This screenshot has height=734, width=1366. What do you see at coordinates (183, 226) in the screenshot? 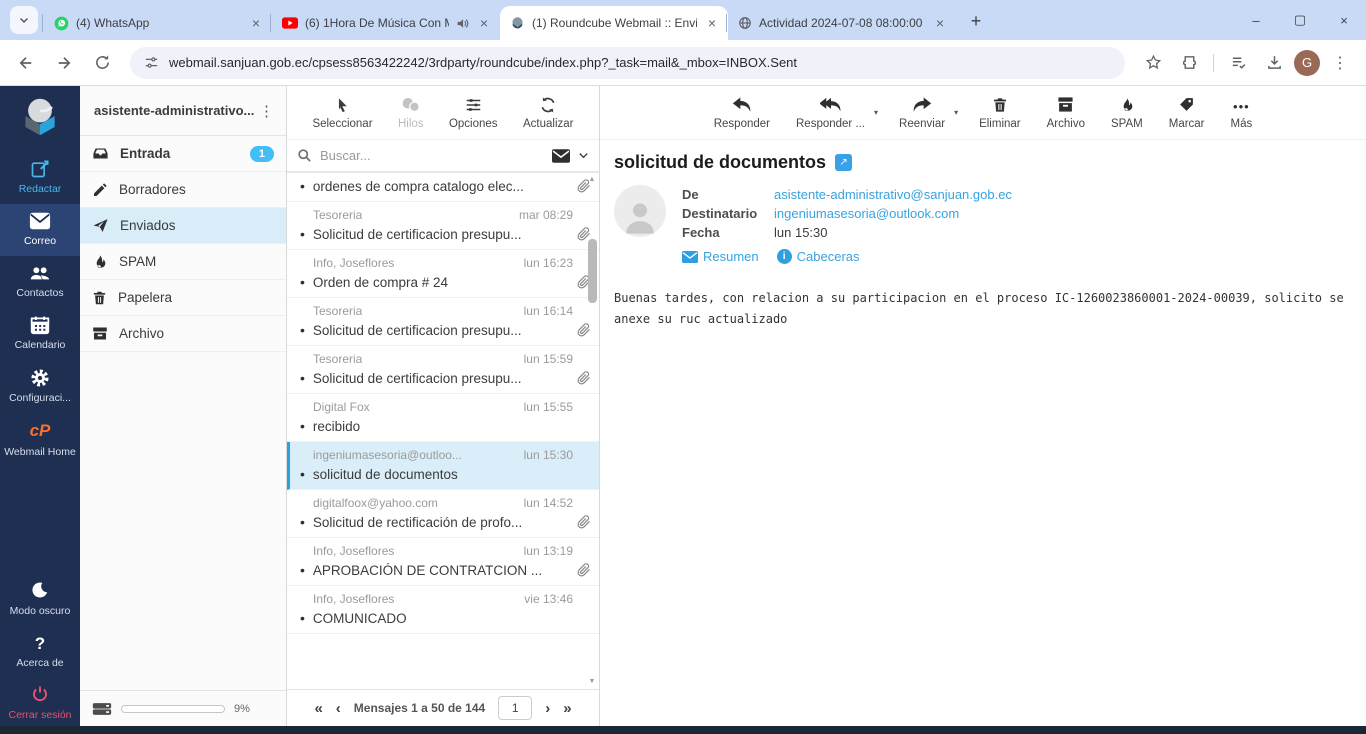
I see `folder-enviados: Enviados` at bounding box center [183, 226].